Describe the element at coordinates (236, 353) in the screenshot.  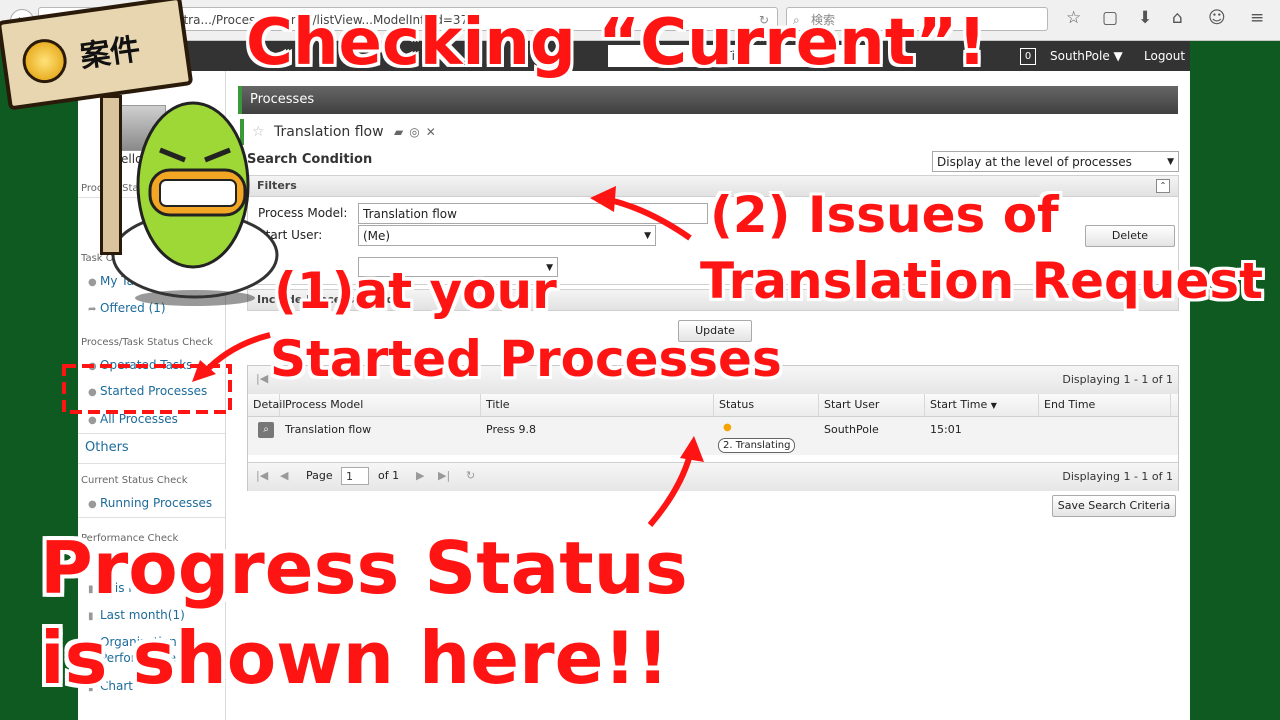
I see `arrow-to-started` at that location.